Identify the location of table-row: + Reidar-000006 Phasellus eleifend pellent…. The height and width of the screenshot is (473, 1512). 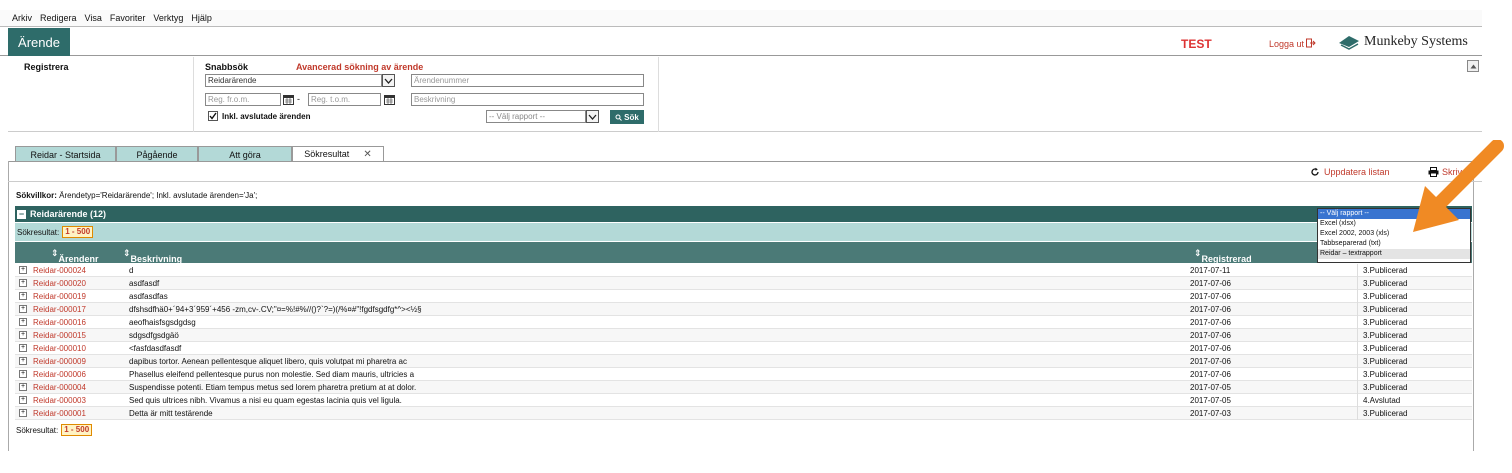
(743, 374).